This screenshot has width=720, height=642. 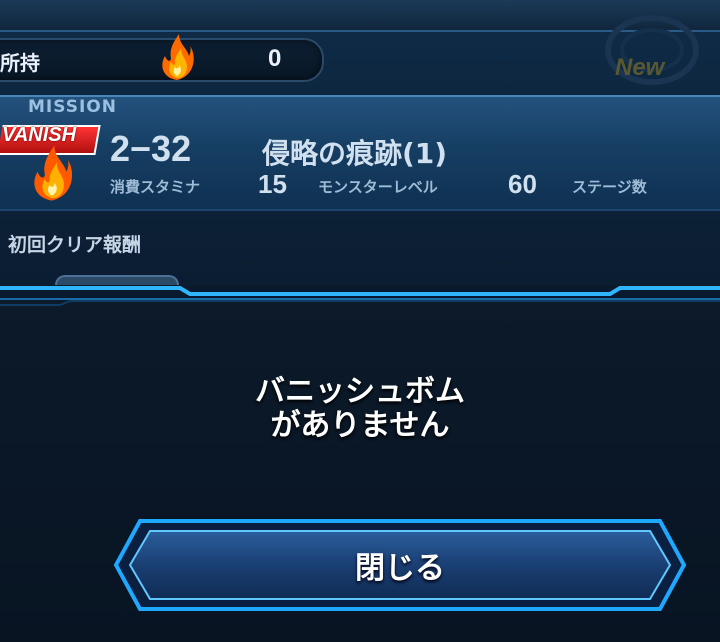 I want to click on first-clear-reward-label: 初回クリア報酬, so click(x=75, y=245).